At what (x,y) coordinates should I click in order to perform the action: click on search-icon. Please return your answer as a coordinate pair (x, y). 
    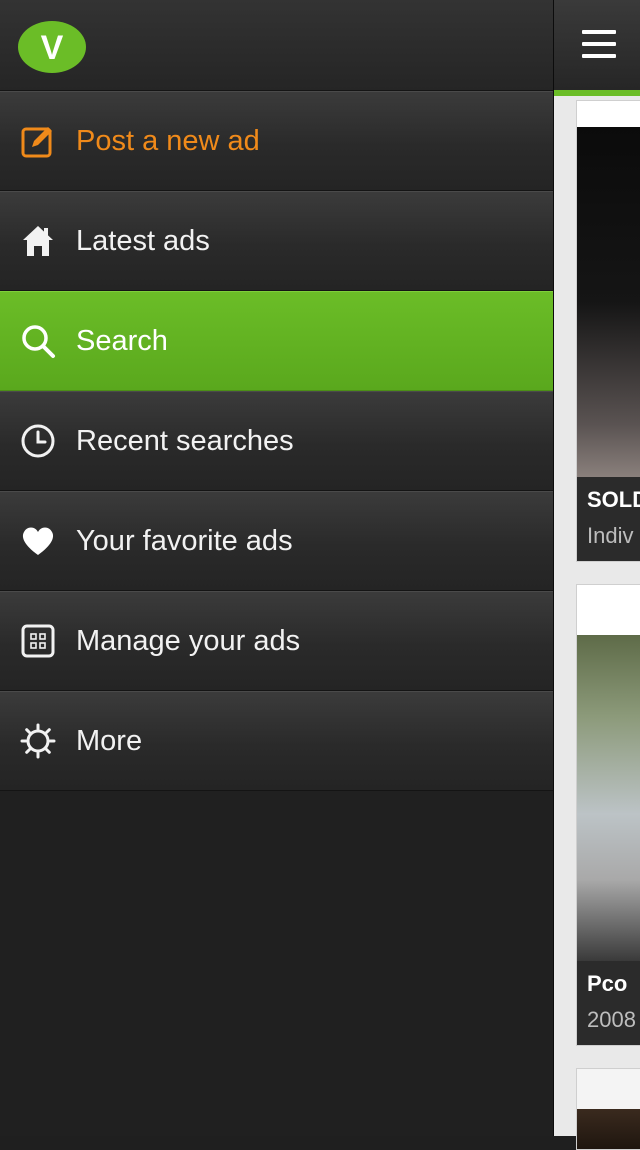
    Looking at the image, I should click on (38, 341).